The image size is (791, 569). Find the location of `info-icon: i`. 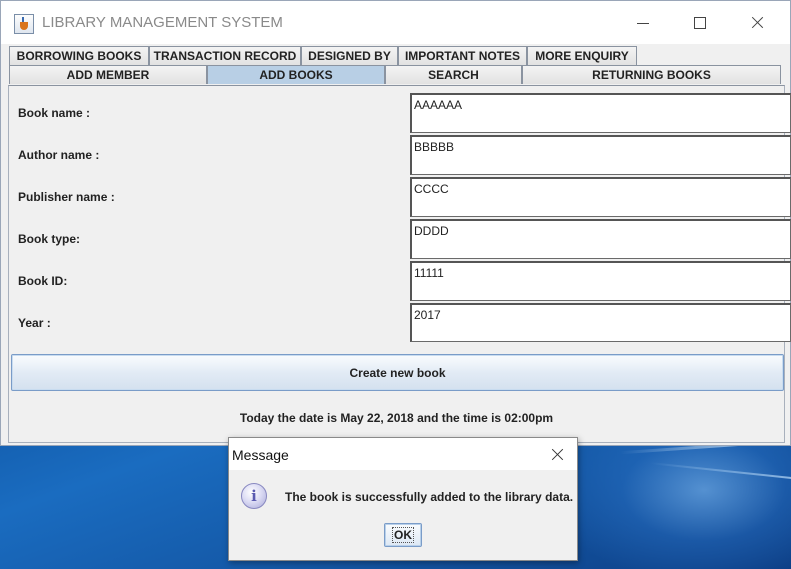

info-icon: i is located at coordinates (254, 496).